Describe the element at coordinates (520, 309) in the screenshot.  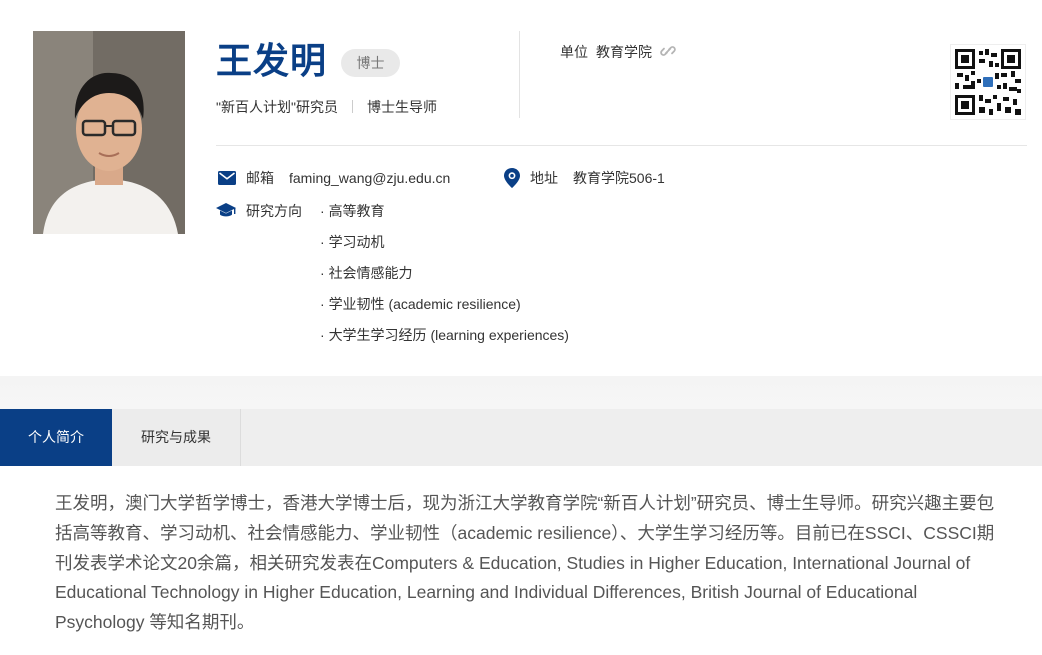
I see `research-item: 学业韧性 (academic resilience)` at that location.